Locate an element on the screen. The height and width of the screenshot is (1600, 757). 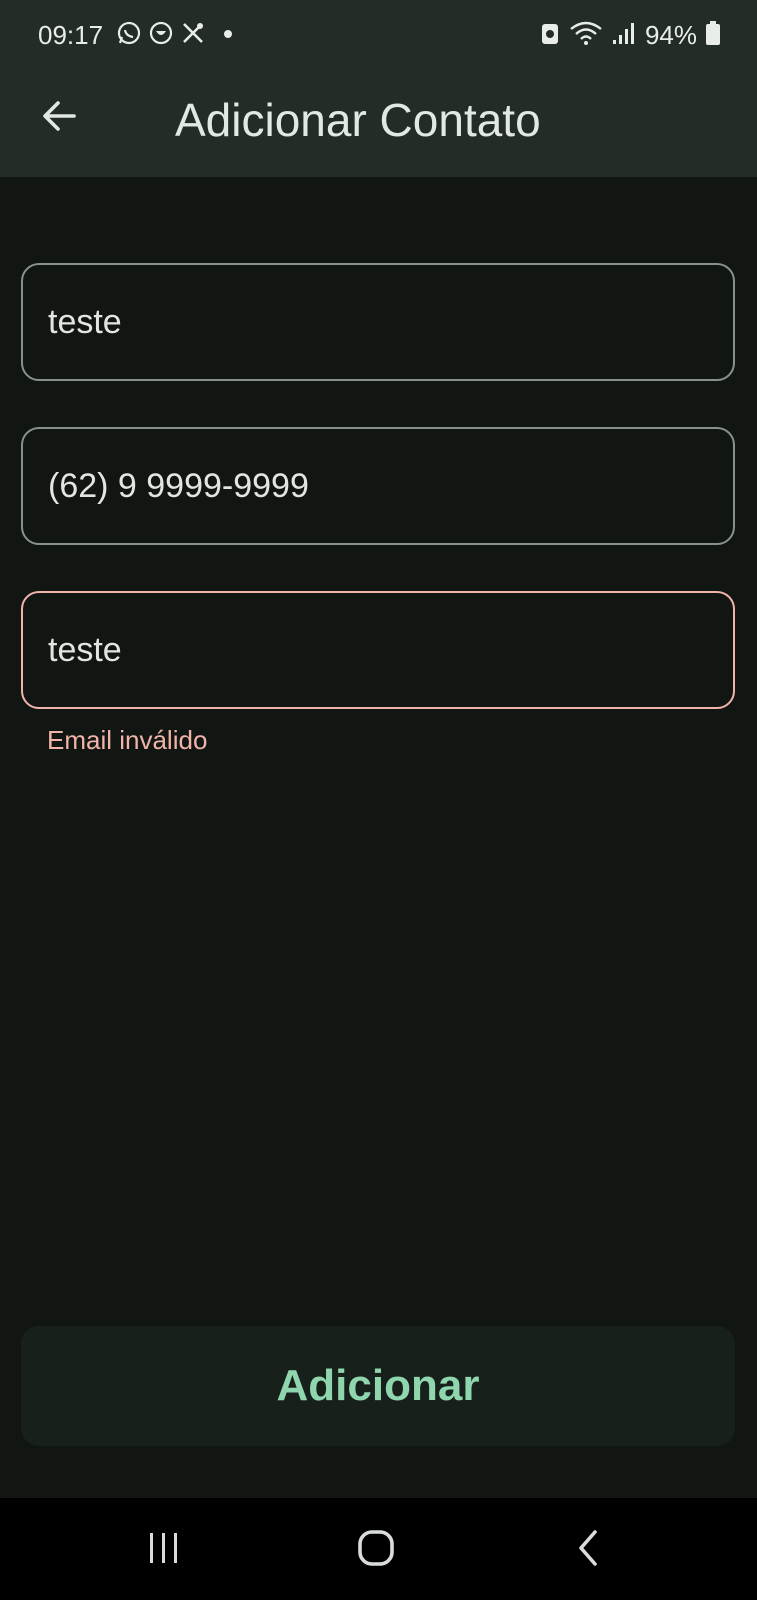
whatsapp-icon is located at coordinates (129, 35).